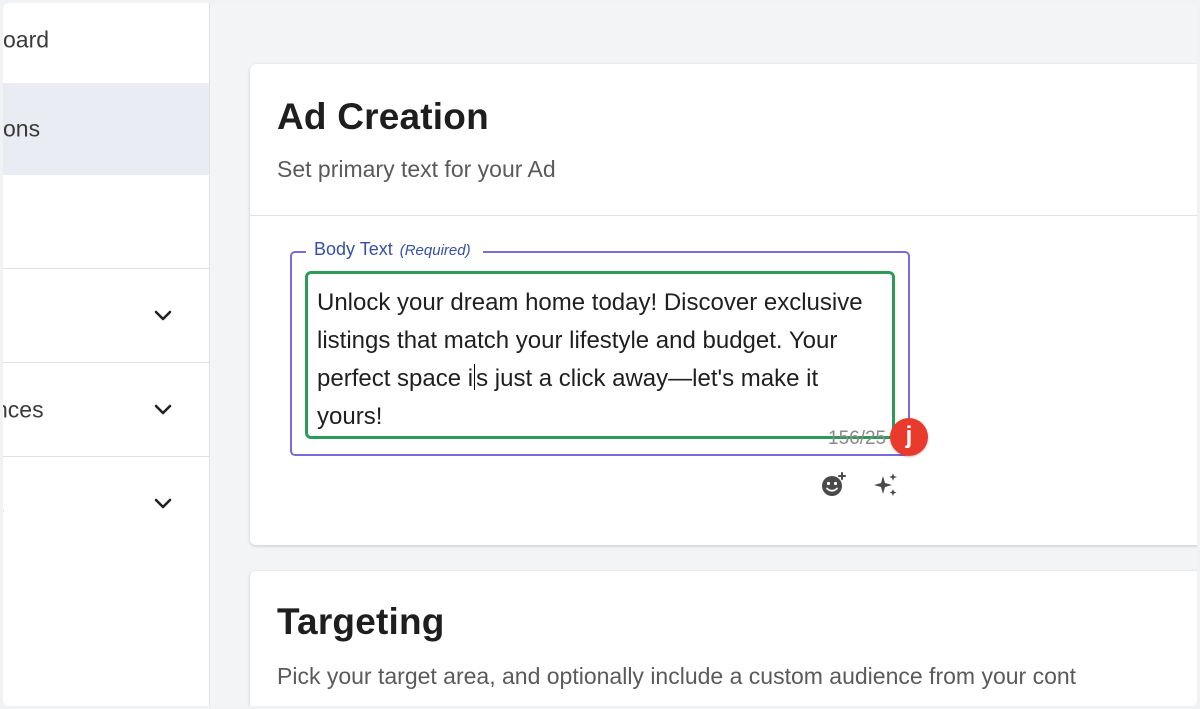 The image size is (1200, 709). I want to click on sidebar-group-audiences: nces, so click(106, 409).